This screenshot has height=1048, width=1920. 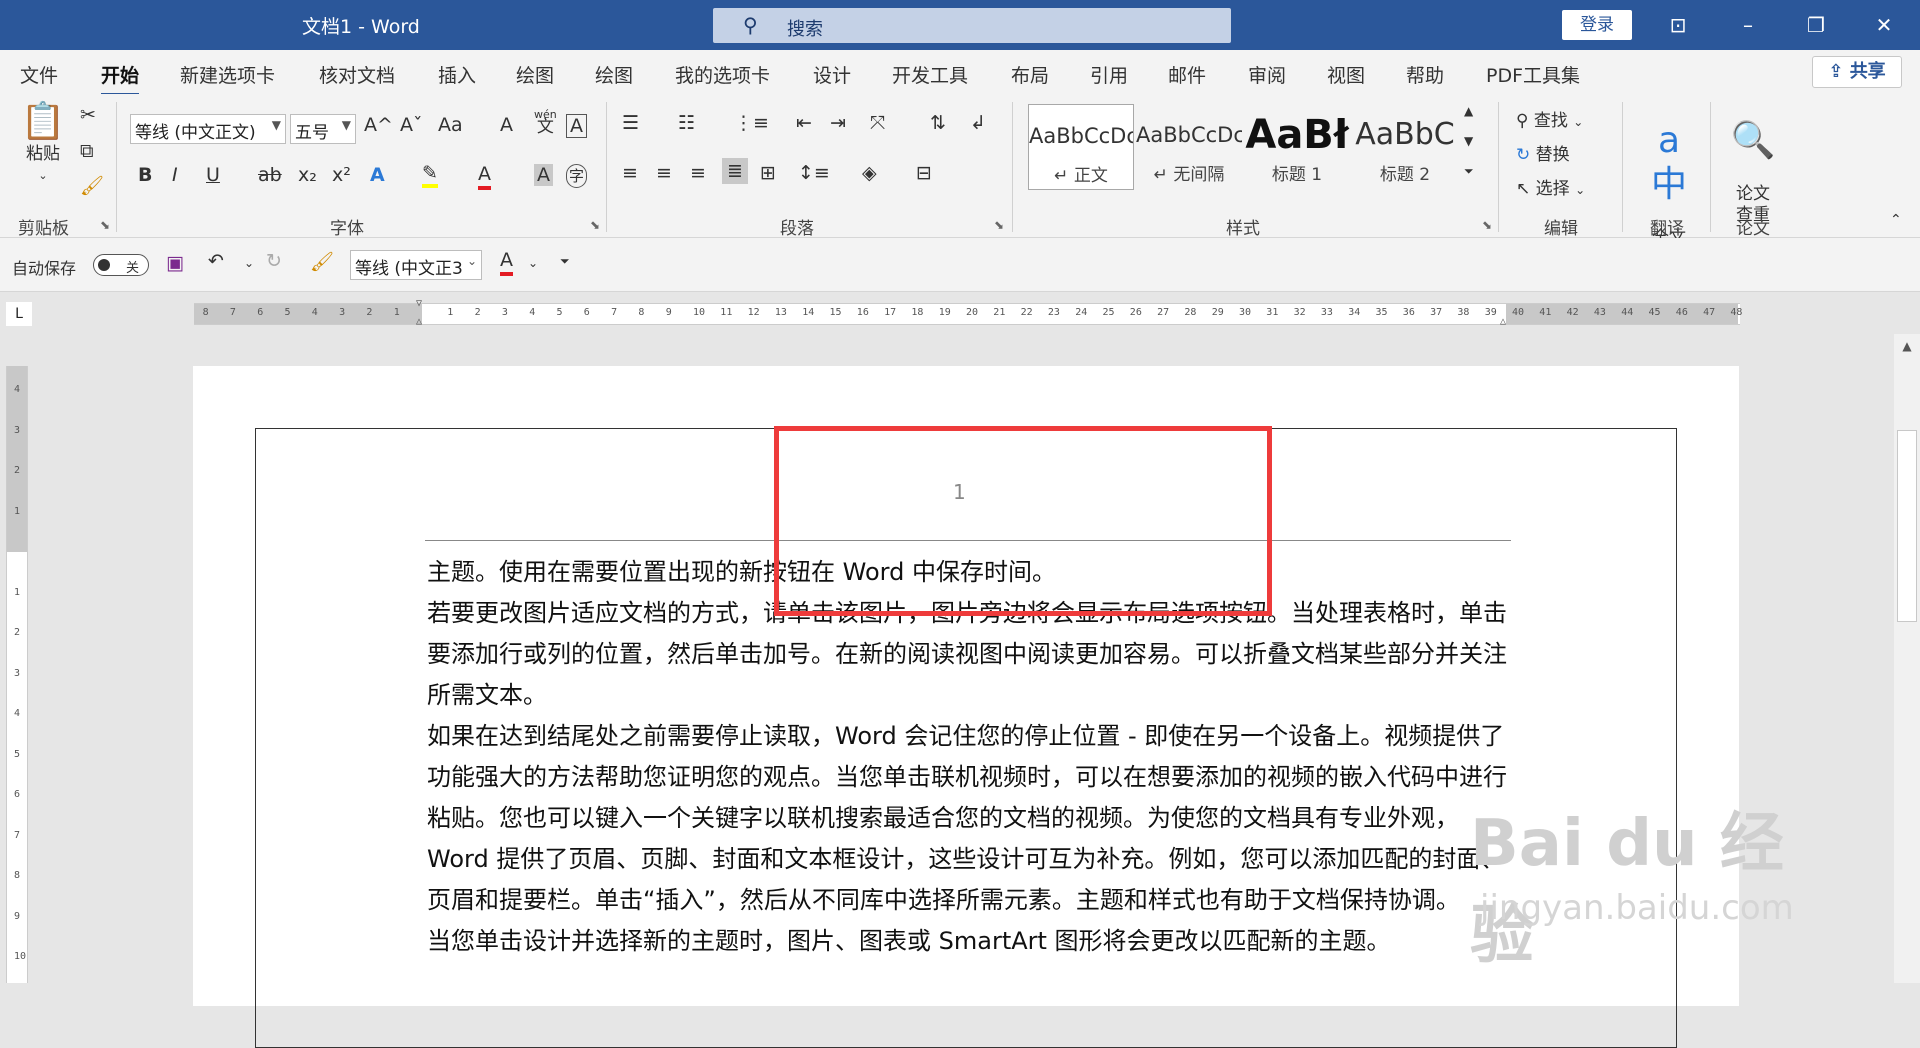 What do you see at coordinates (832, 74) in the screenshot?
I see `tab-design: 设计` at bounding box center [832, 74].